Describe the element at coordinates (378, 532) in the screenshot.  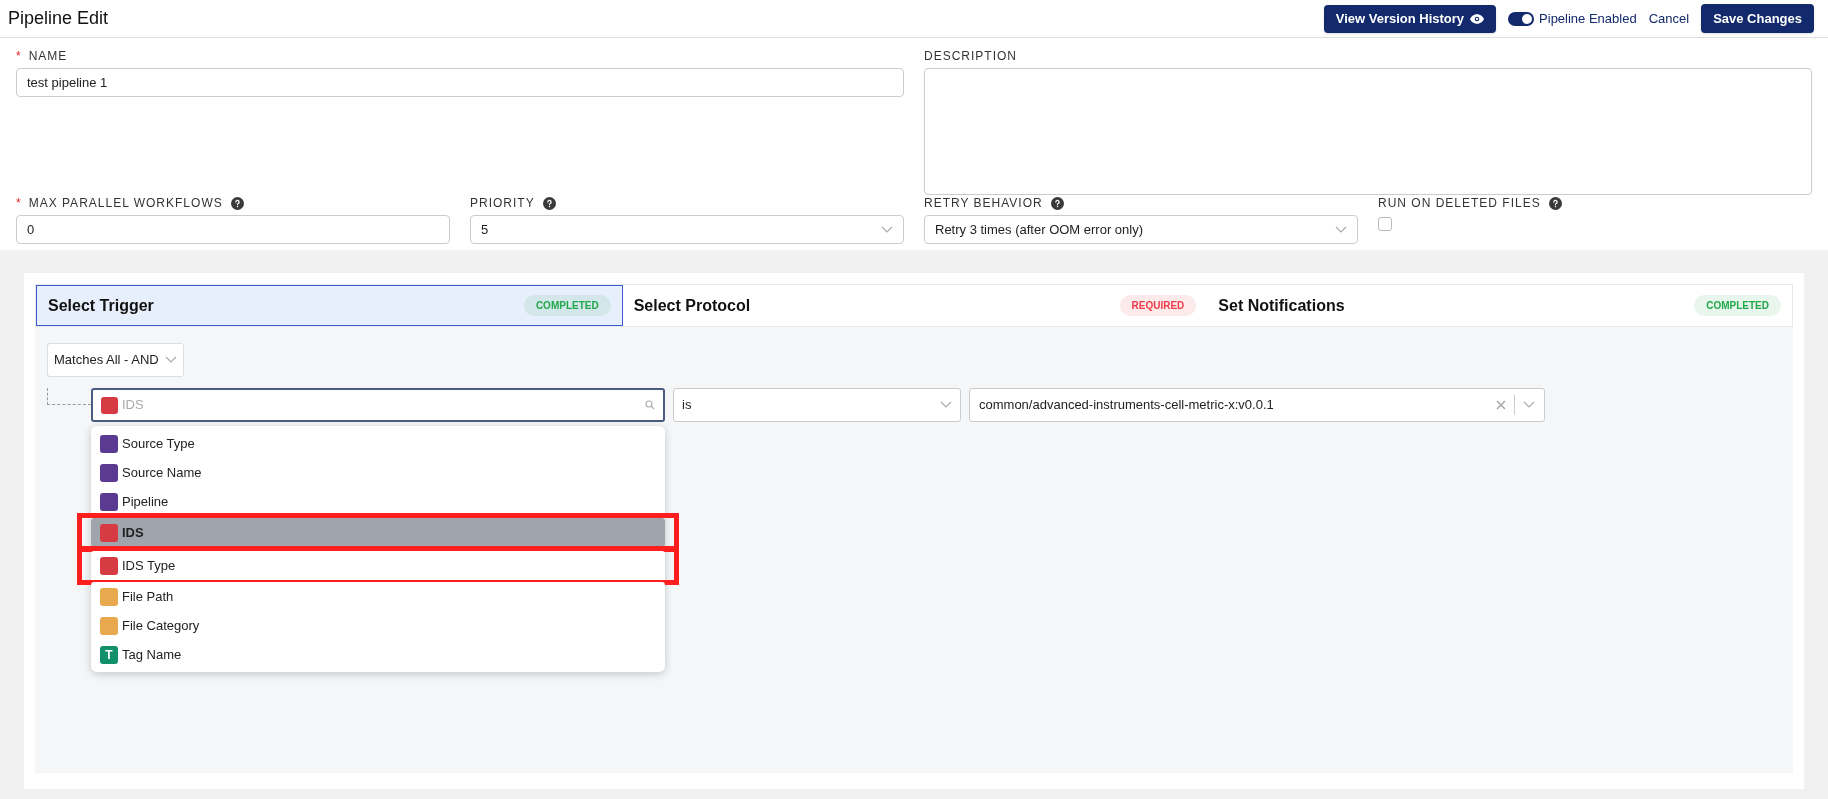
I see `menu-option: IDS` at that location.